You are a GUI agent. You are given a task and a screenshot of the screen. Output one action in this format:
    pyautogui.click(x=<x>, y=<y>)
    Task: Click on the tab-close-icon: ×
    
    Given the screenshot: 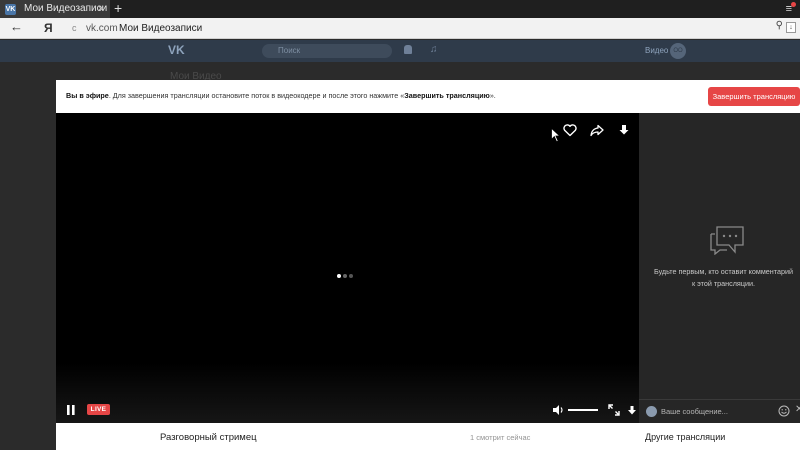 What is the action you would take?
    pyautogui.click(x=101, y=9)
    